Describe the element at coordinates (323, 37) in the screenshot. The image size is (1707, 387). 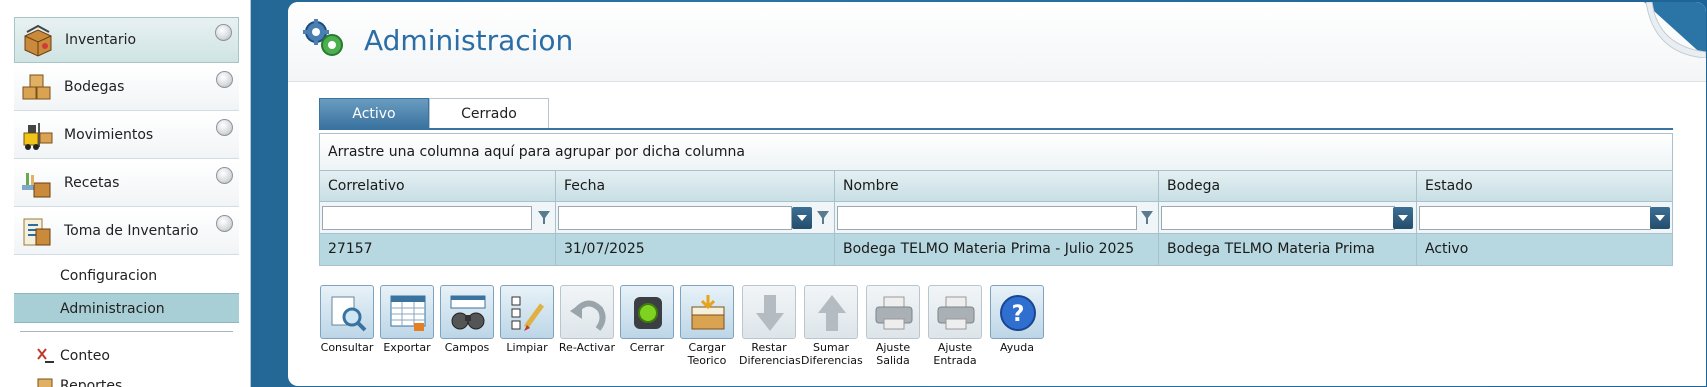
I see `gears-icon` at that location.